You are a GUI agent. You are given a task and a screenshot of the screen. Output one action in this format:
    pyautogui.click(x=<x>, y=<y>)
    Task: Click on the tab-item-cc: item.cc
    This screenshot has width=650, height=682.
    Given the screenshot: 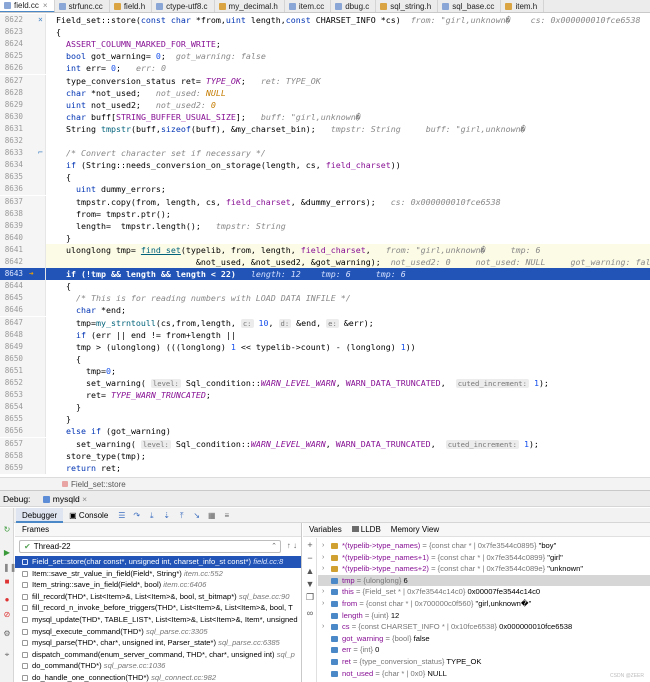 What is the action you would take?
    pyautogui.click(x=308, y=6)
    